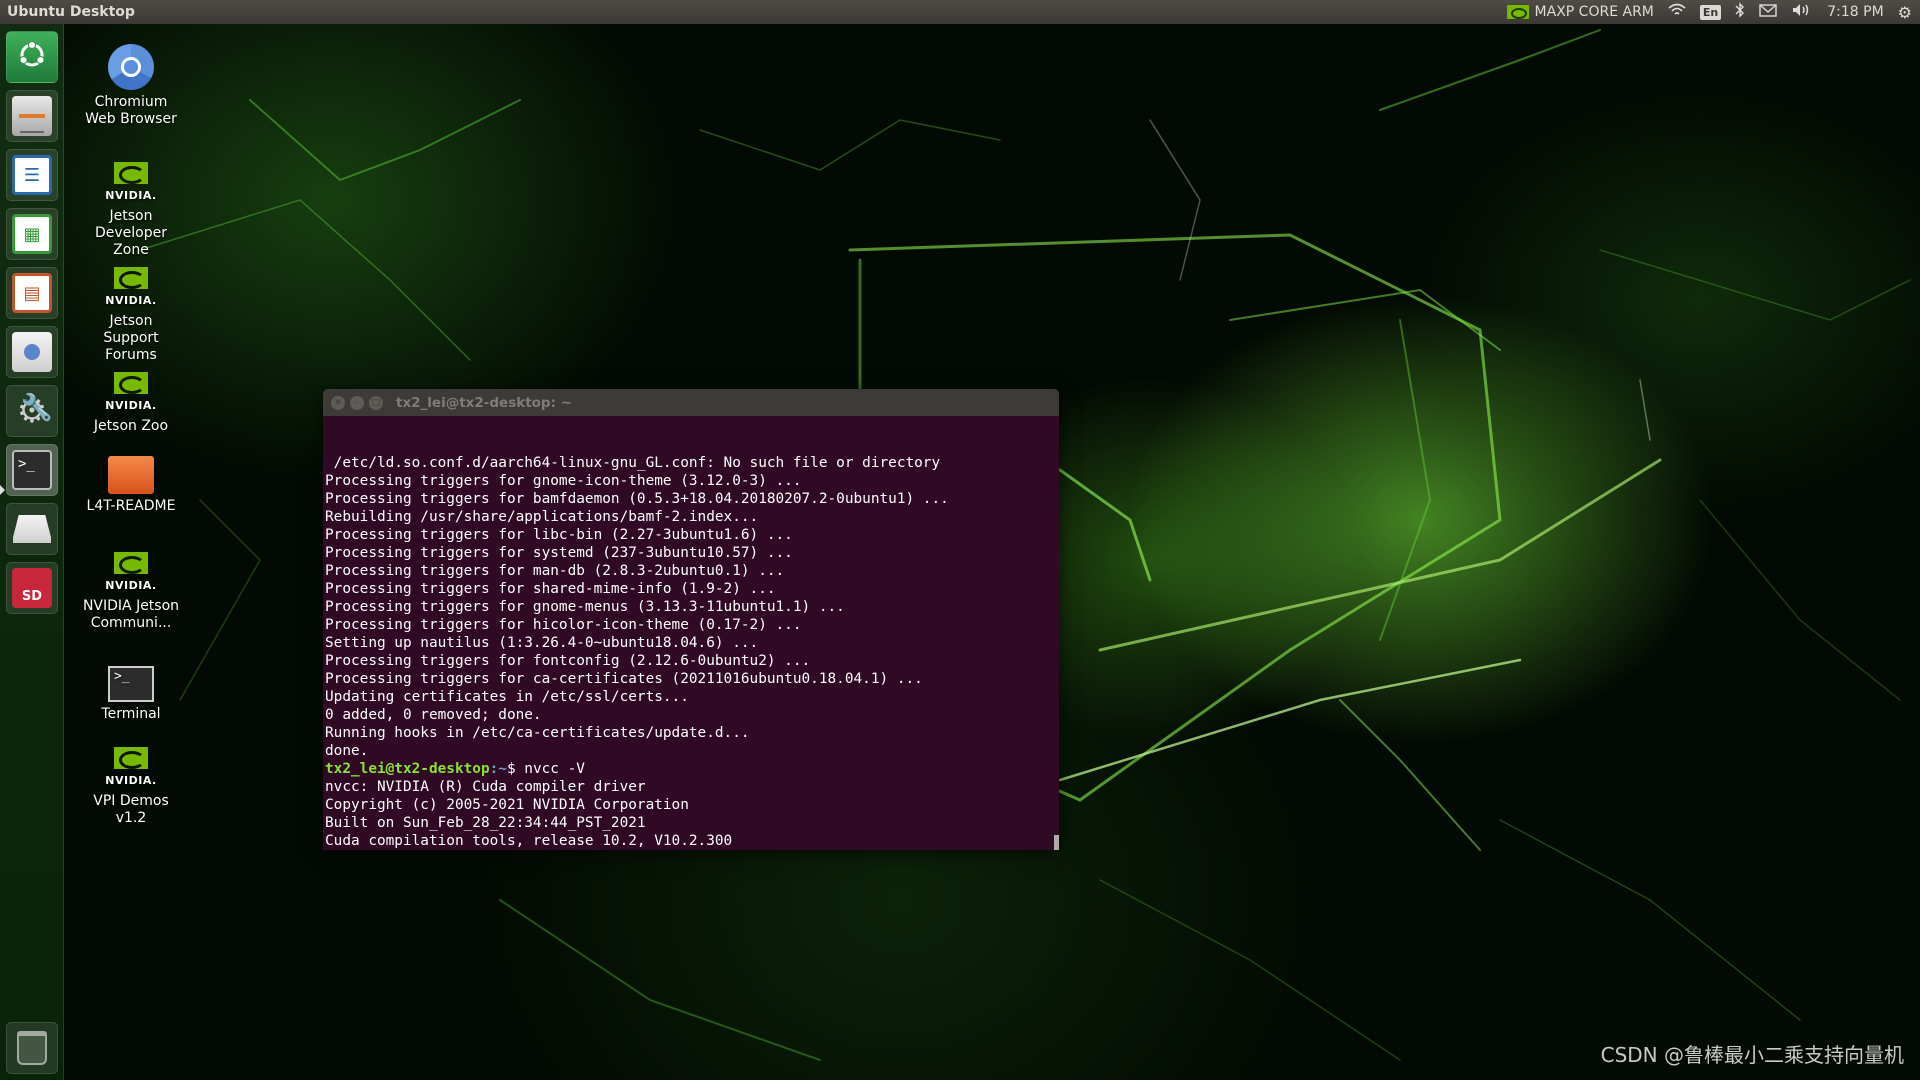 Image resolution: width=1920 pixels, height=1080 pixels. What do you see at coordinates (515, 769) in the screenshot?
I see `prompt-symbol: $` at bounding box center [515, 769].